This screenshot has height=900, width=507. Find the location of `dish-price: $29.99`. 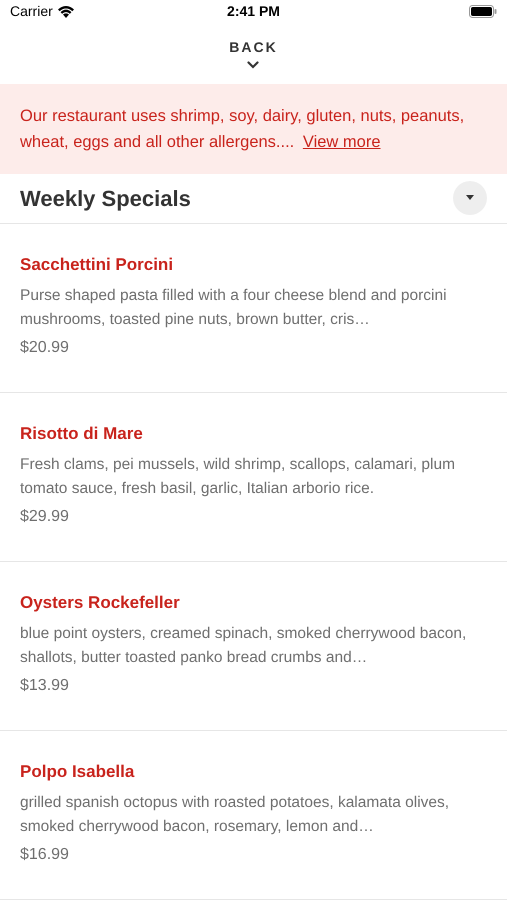

dish-price: $29.99 is located at coordinates (45, 517).